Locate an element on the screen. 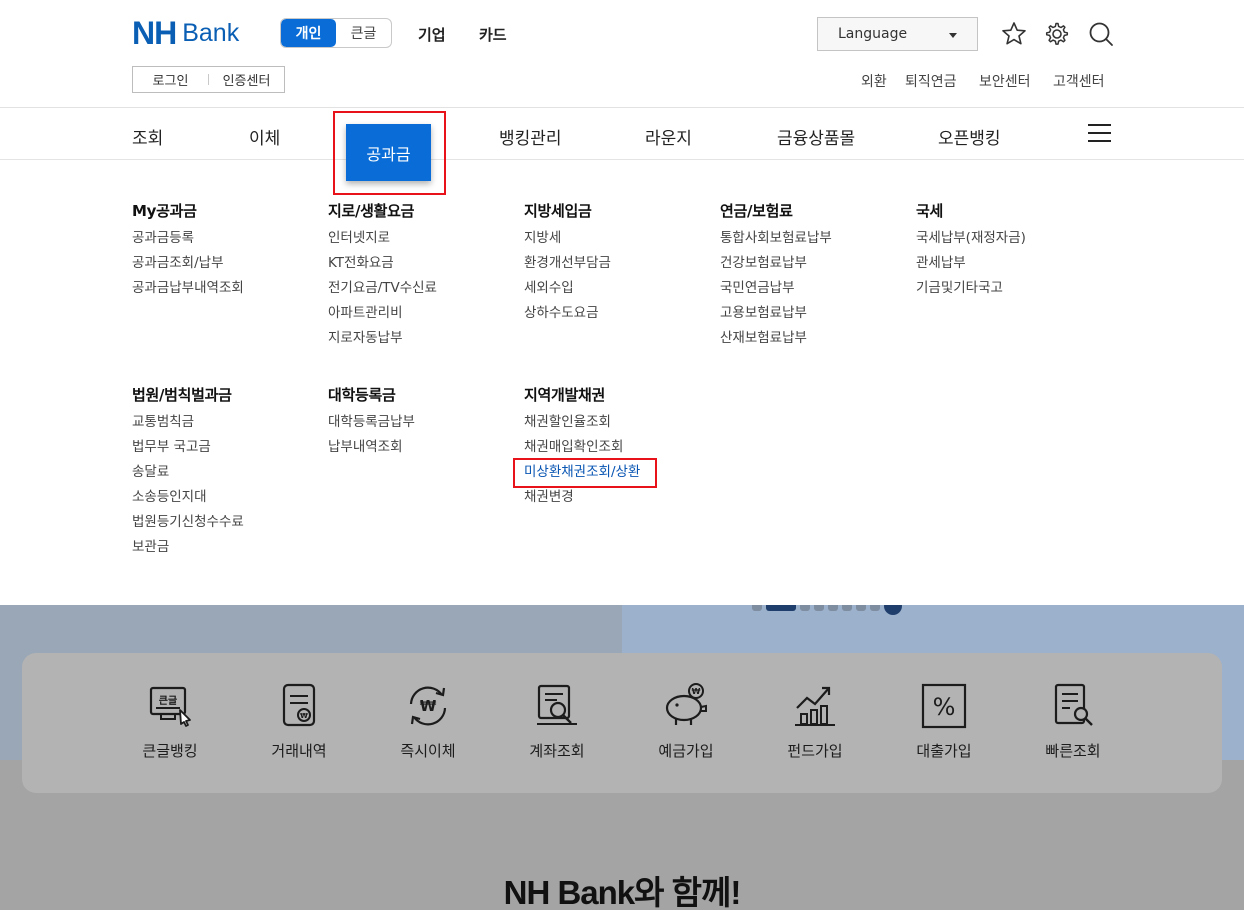  quick-label: 계좌조회 is located at coordinates (557, 751).